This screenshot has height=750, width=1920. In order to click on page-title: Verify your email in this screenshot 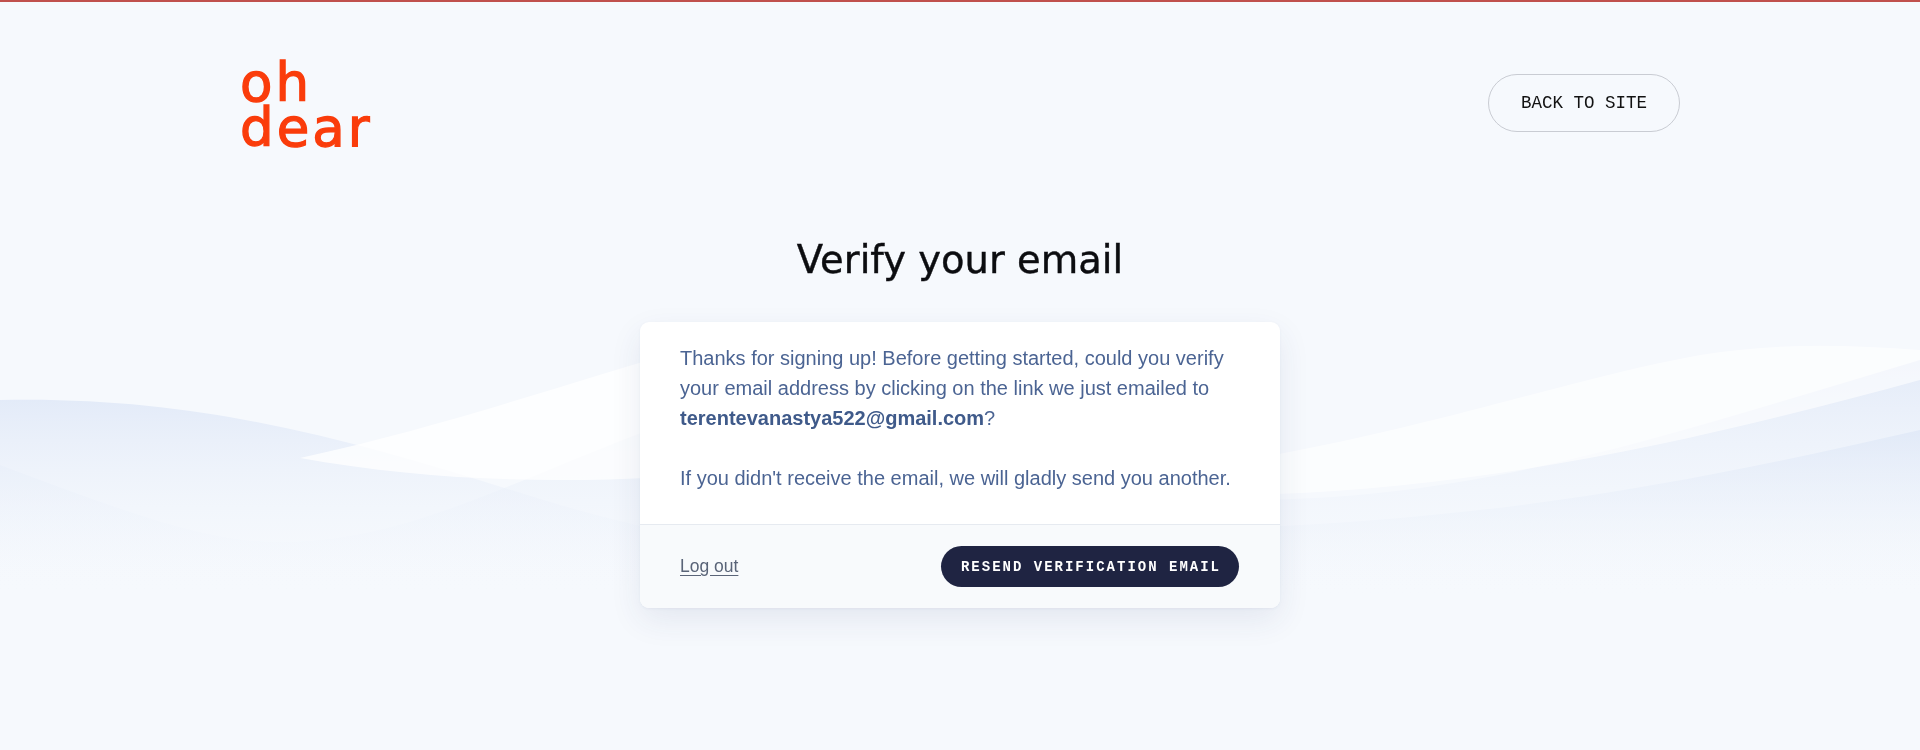, I will do `click(960, 260)`.